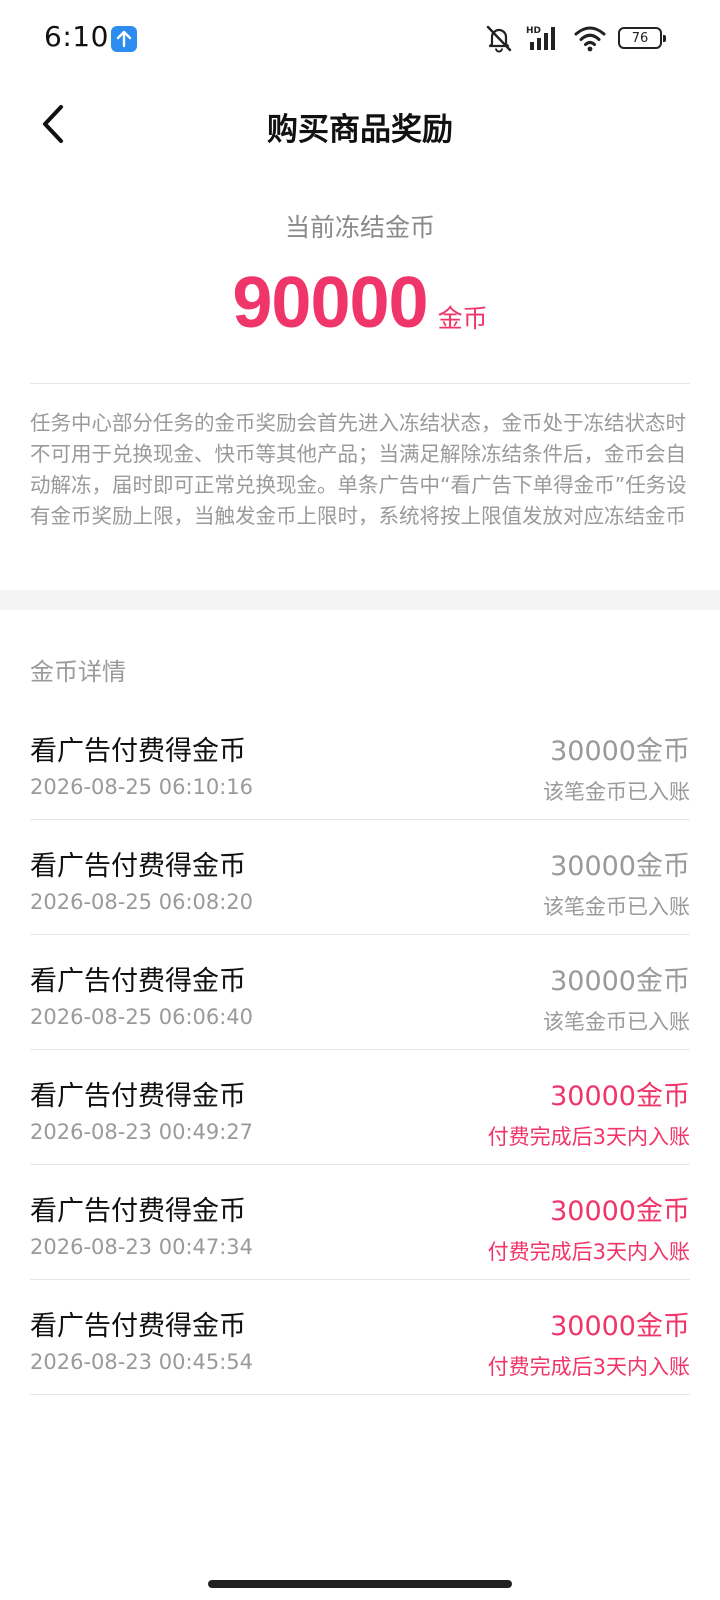  I want to click on header: 购买商品奖励, so click(360, 124).